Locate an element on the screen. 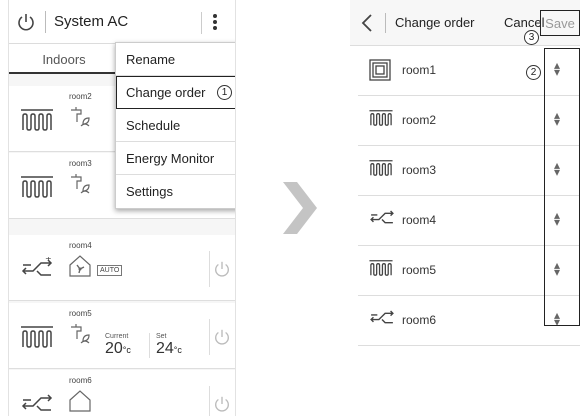  menu-item-rename: Rename is located at coordinates (175, 59).